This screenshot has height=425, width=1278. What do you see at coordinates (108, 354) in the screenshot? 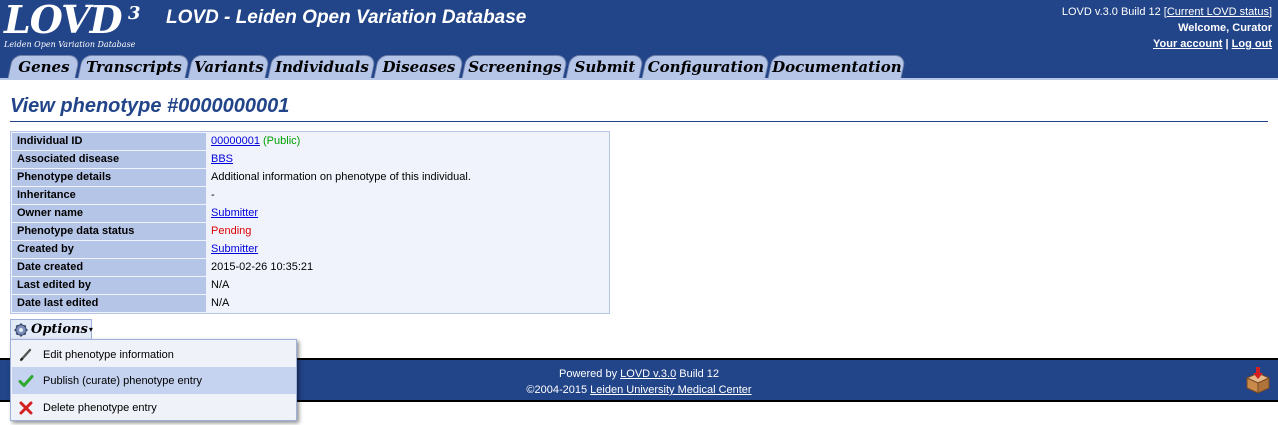
I see `menu-item-label: Edit phenotype information` at bounding box center [108, 354].